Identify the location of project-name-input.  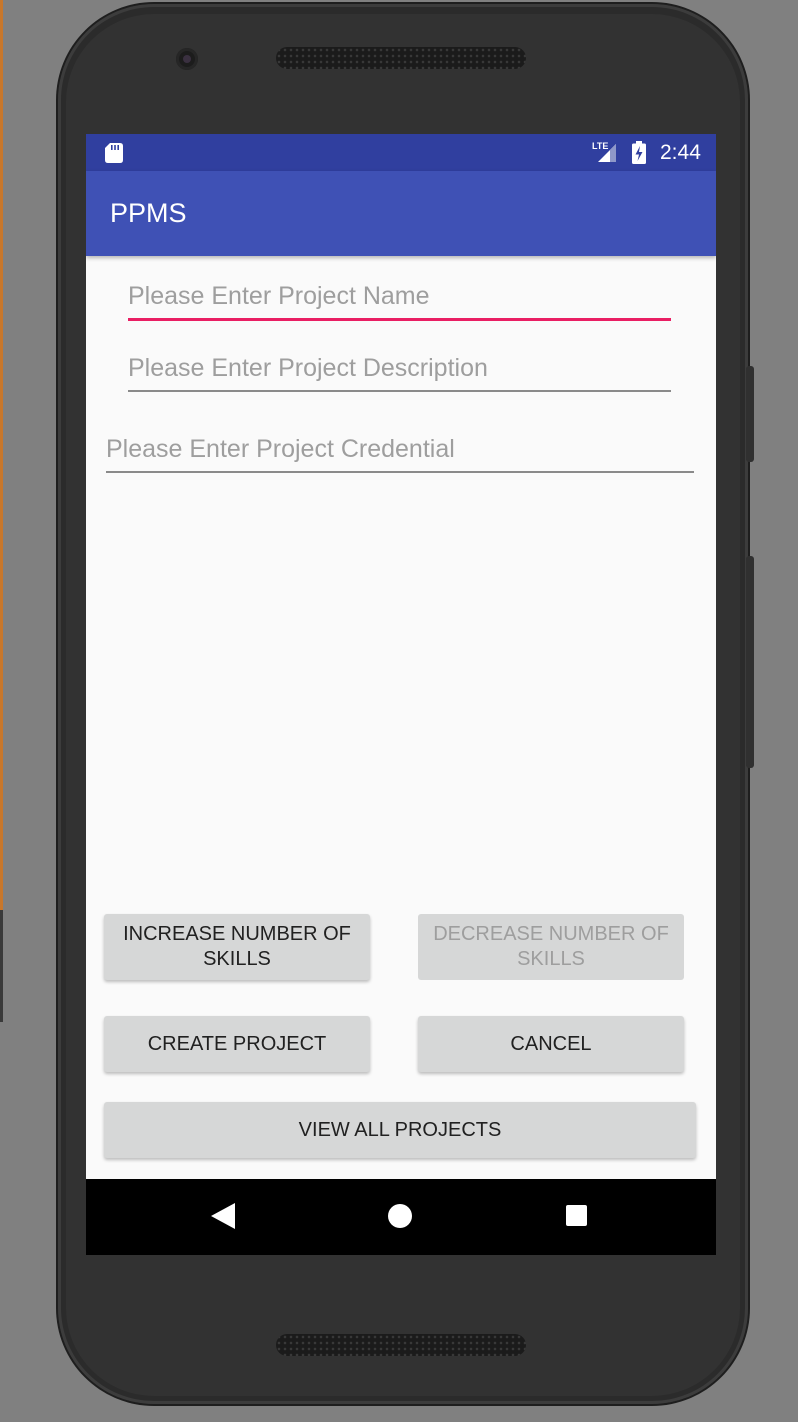
(399, 300).